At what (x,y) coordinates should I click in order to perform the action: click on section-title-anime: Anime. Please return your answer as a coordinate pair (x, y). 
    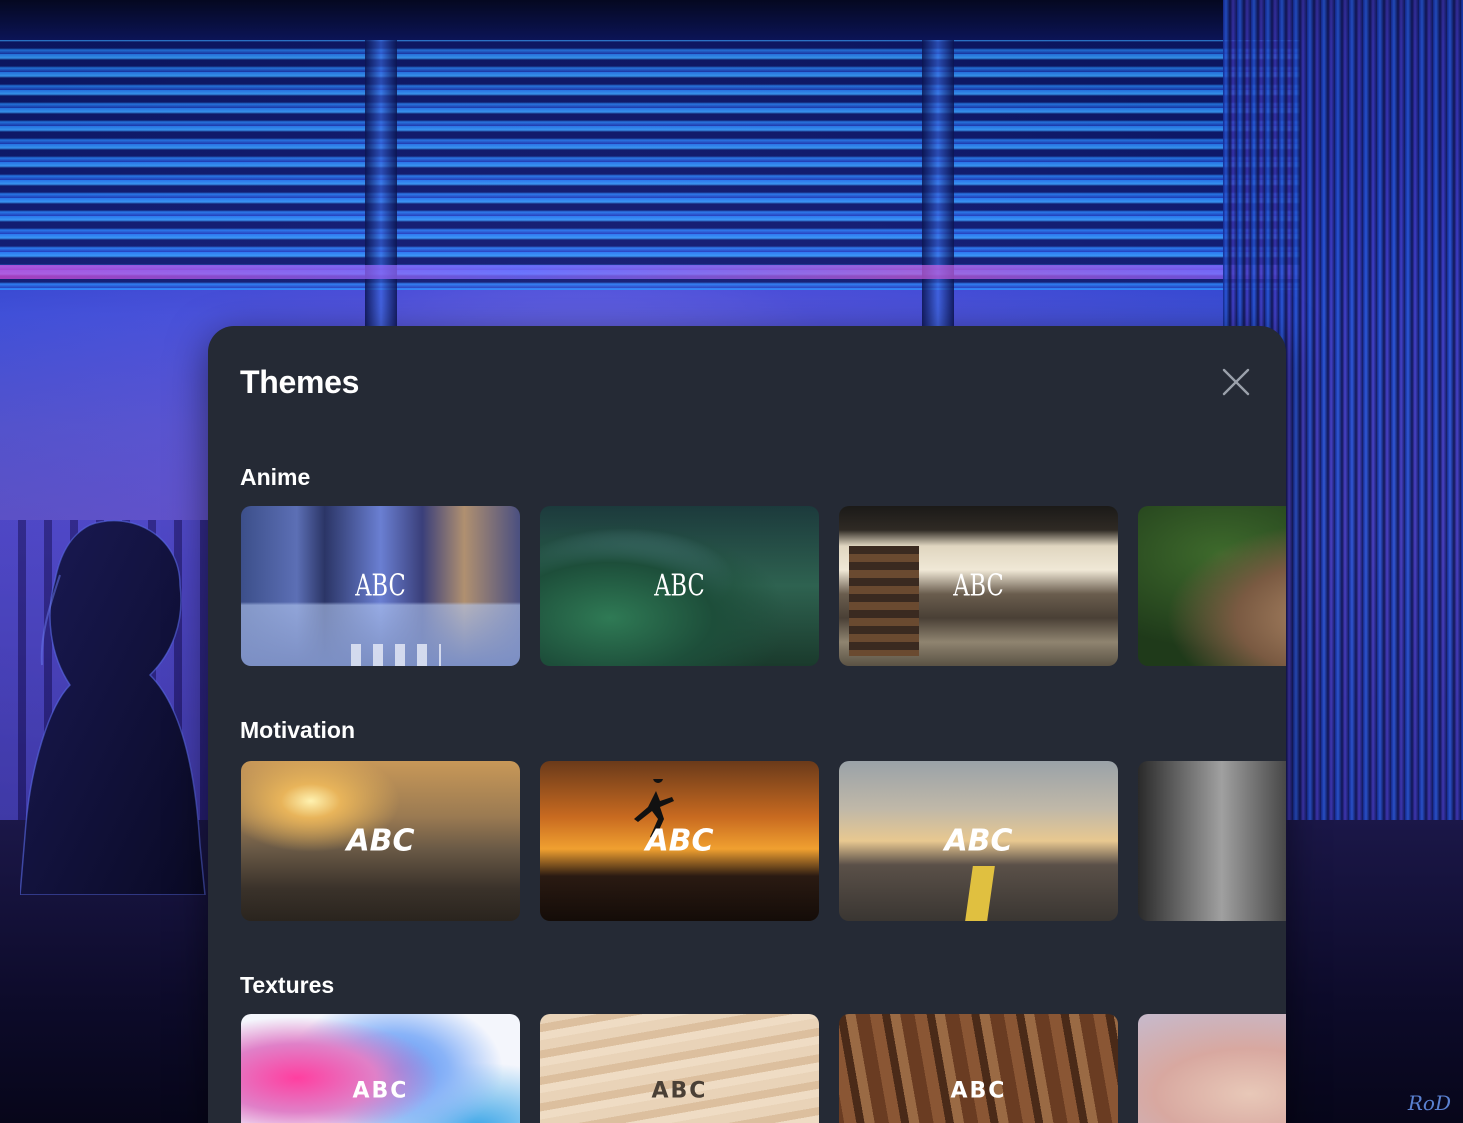
    Looking at the image, I should click on (275, 477).